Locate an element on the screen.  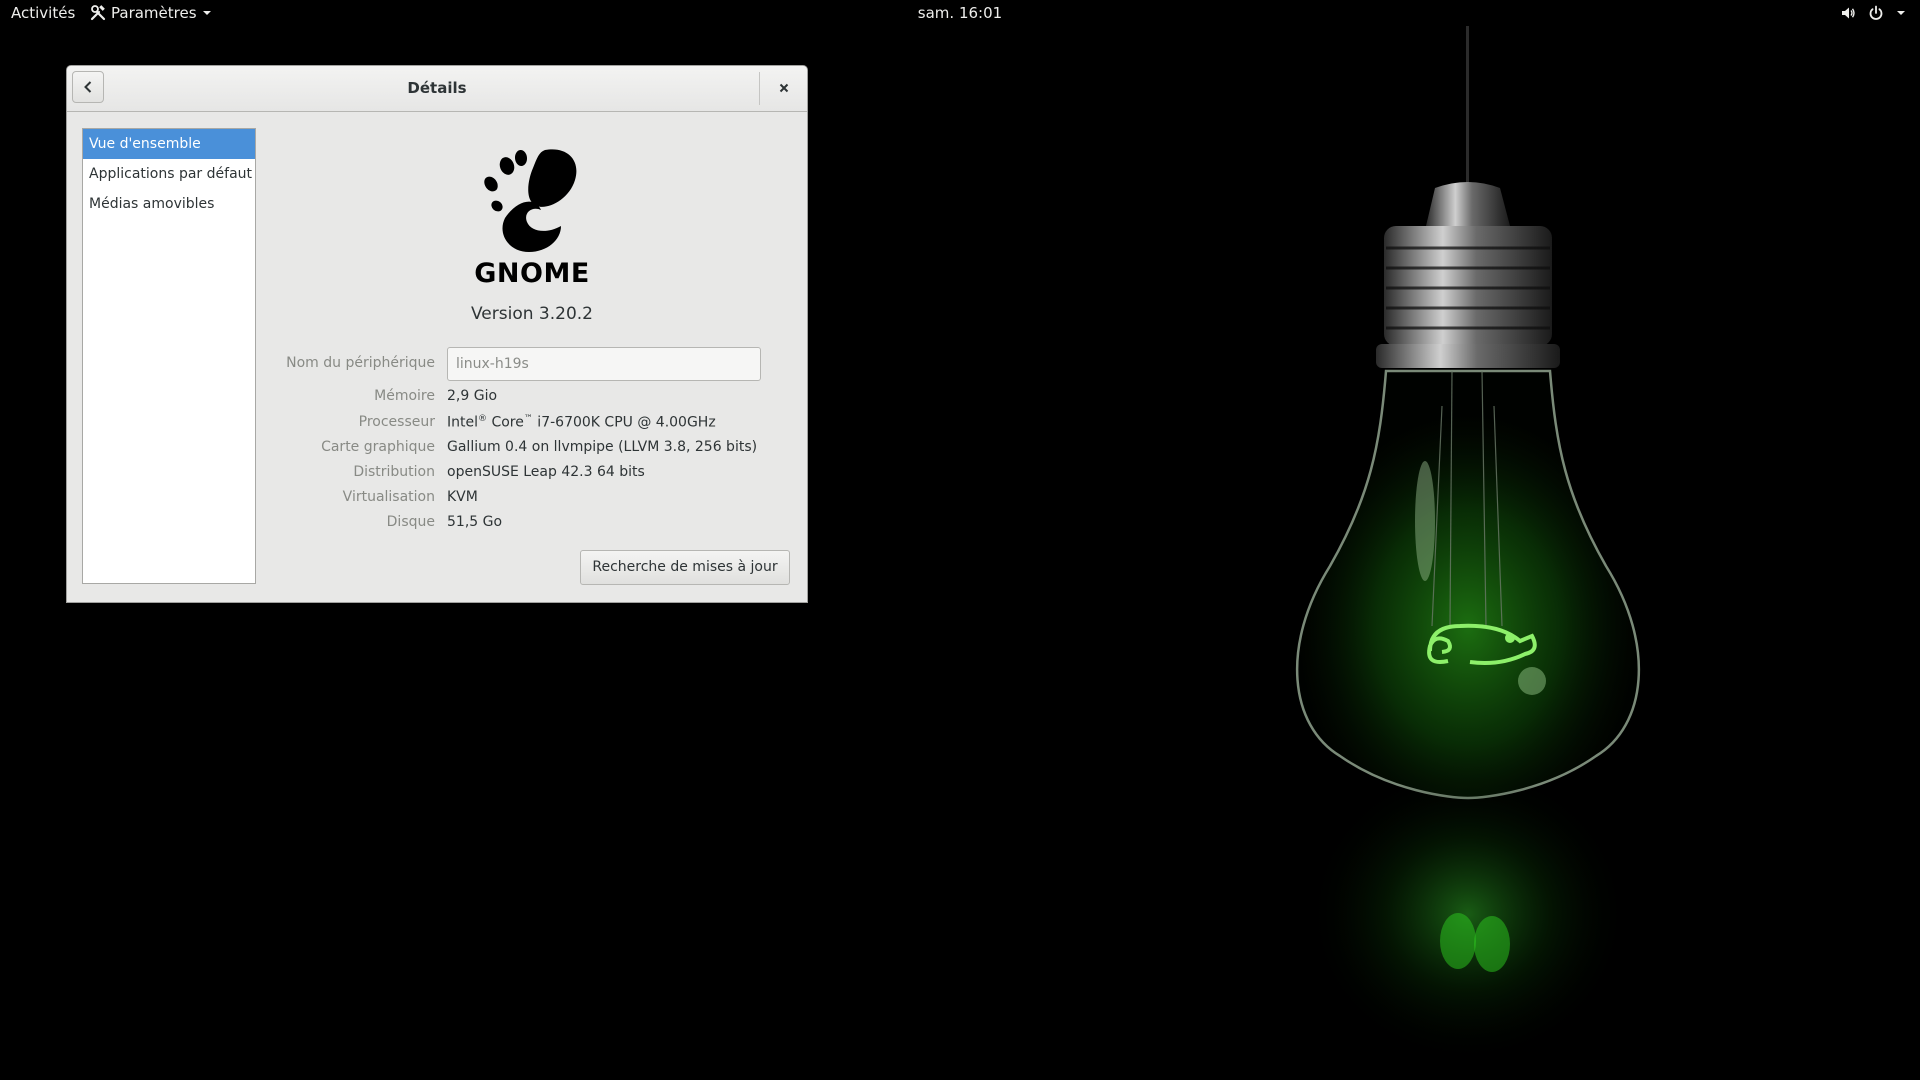
settings-tools-icon is located at coordinates (98, 13).